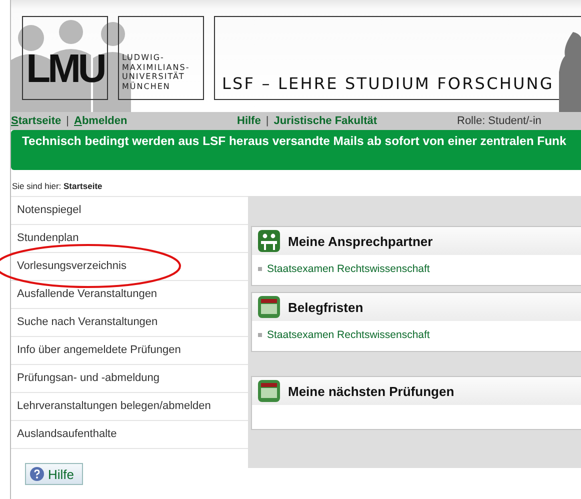 This screenshot has height=499, width=581. I want to click on help-link: Hilfe, so click(249, 121).